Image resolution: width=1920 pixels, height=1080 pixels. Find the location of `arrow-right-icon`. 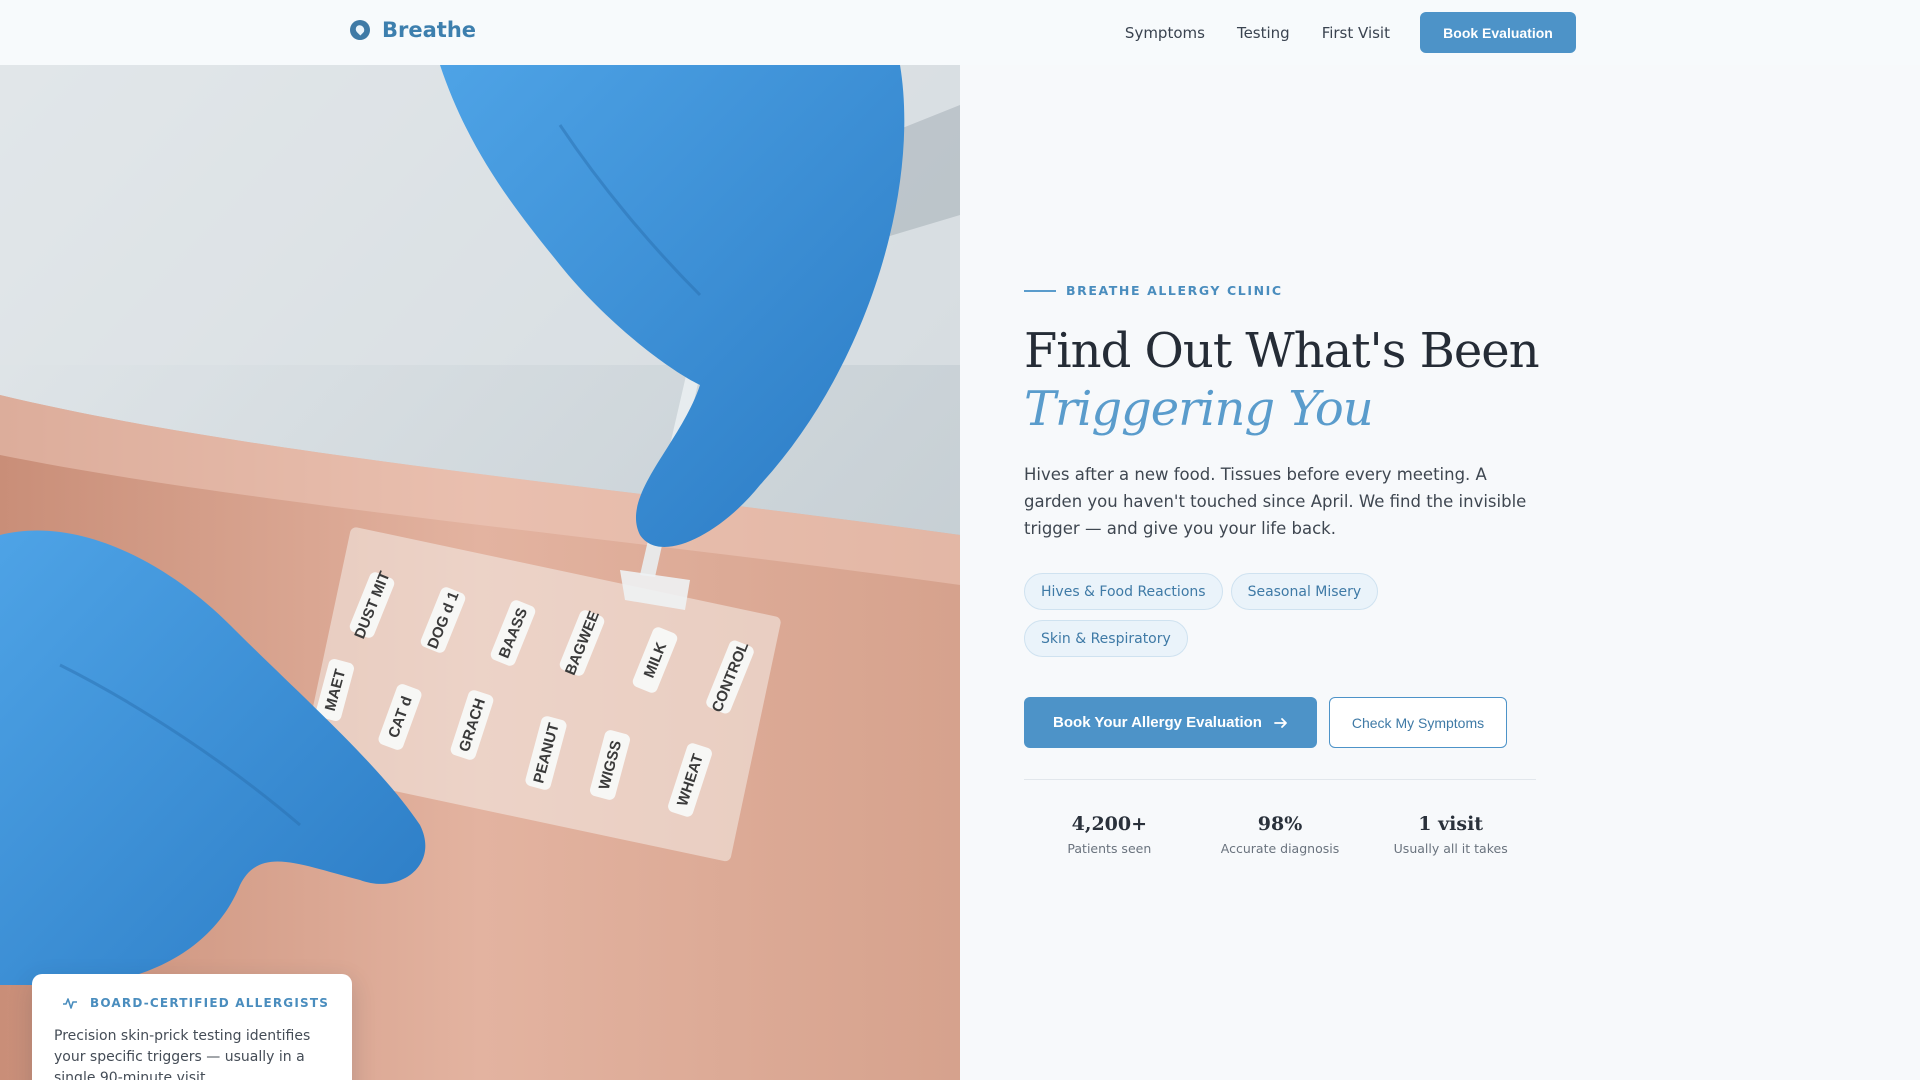

arrow-right-icon is located at coordinates (1280, 722).